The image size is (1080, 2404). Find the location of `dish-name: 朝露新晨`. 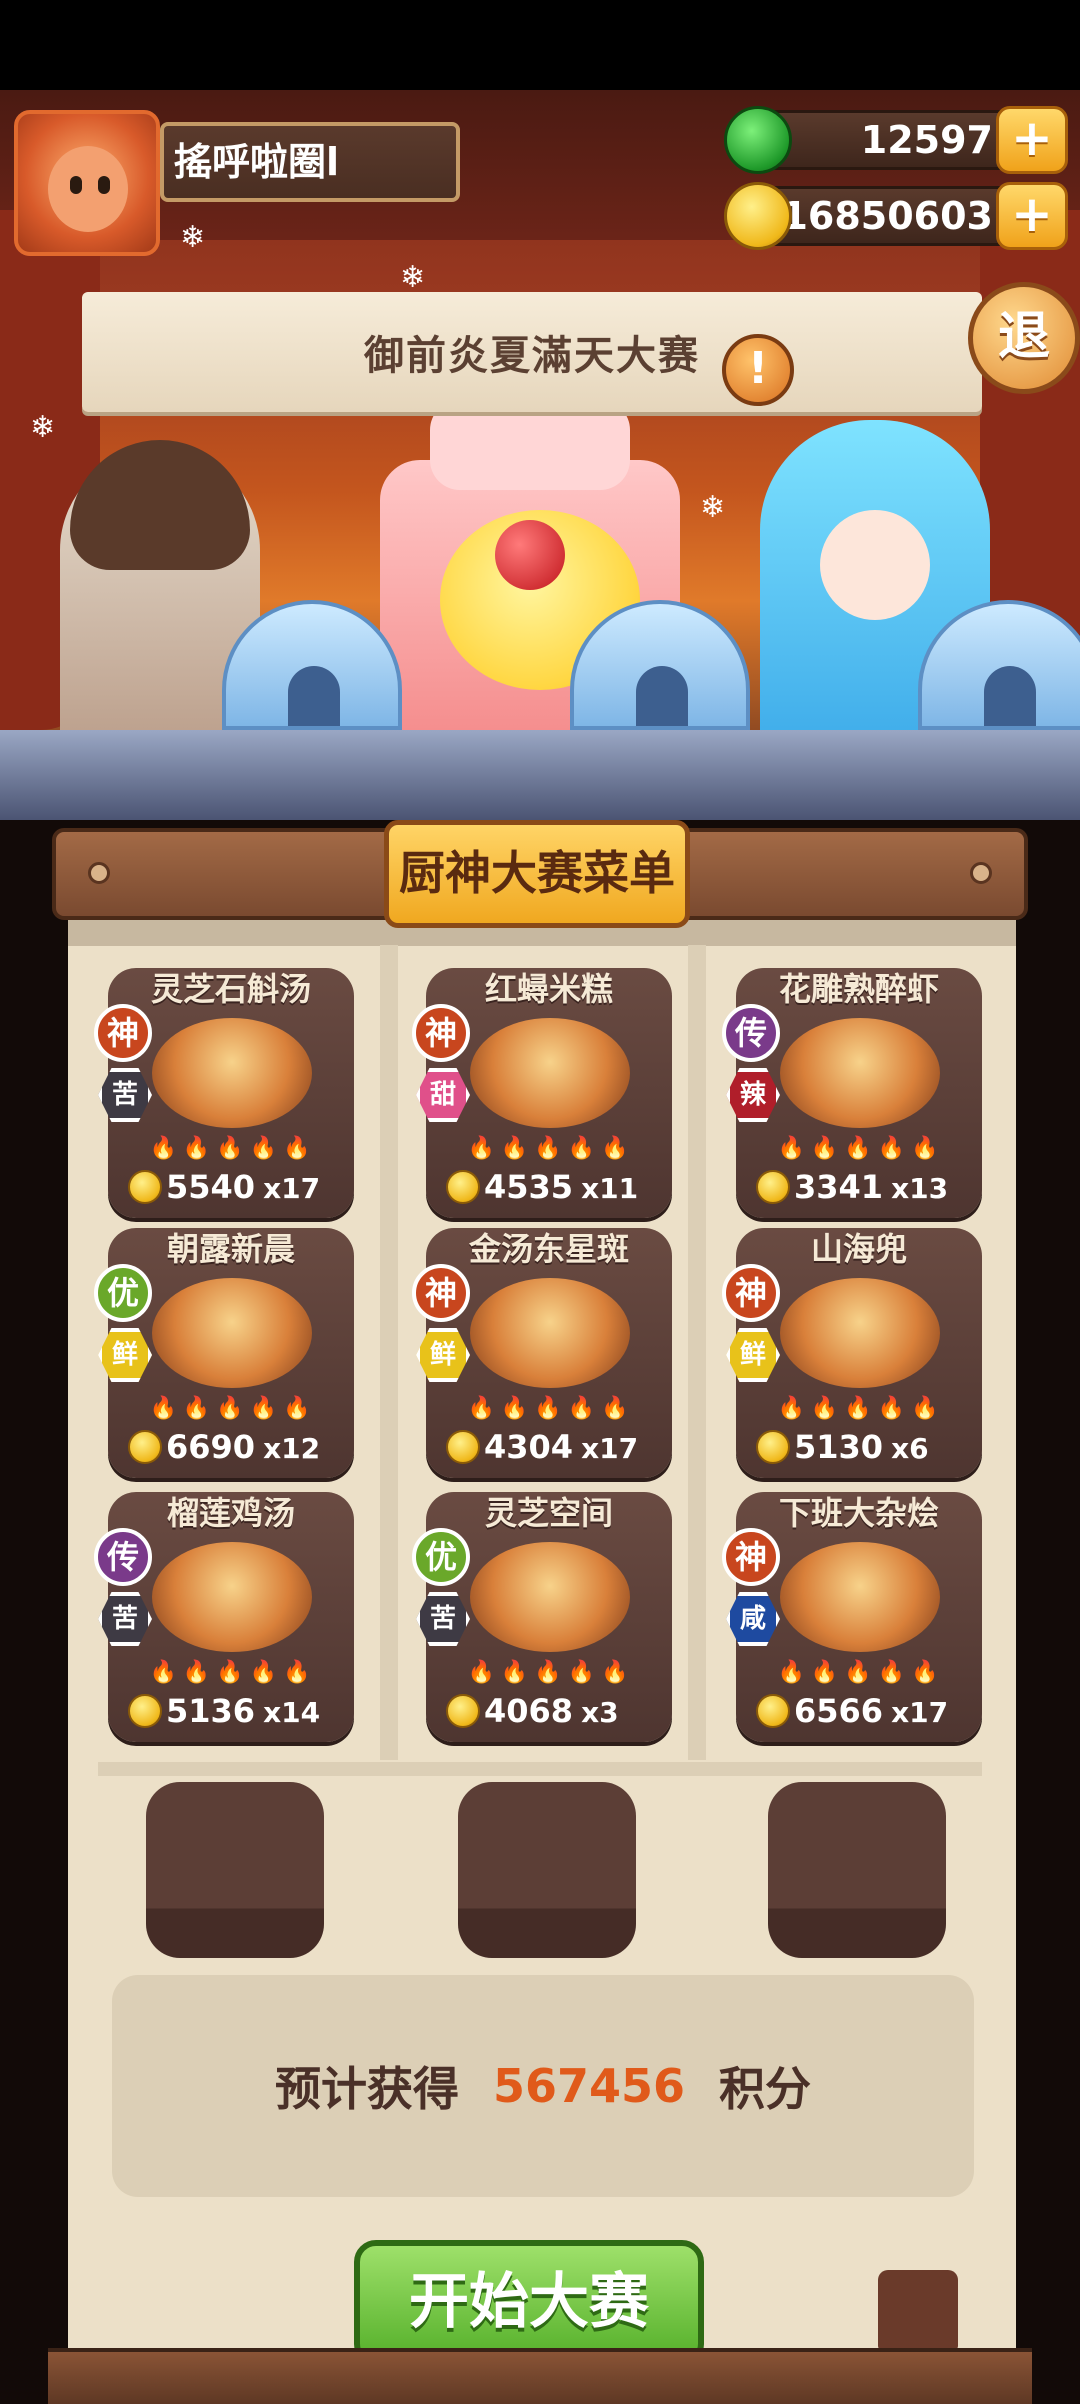

dish-name: 朝露新晨 is located at coordinates (230, 1249).